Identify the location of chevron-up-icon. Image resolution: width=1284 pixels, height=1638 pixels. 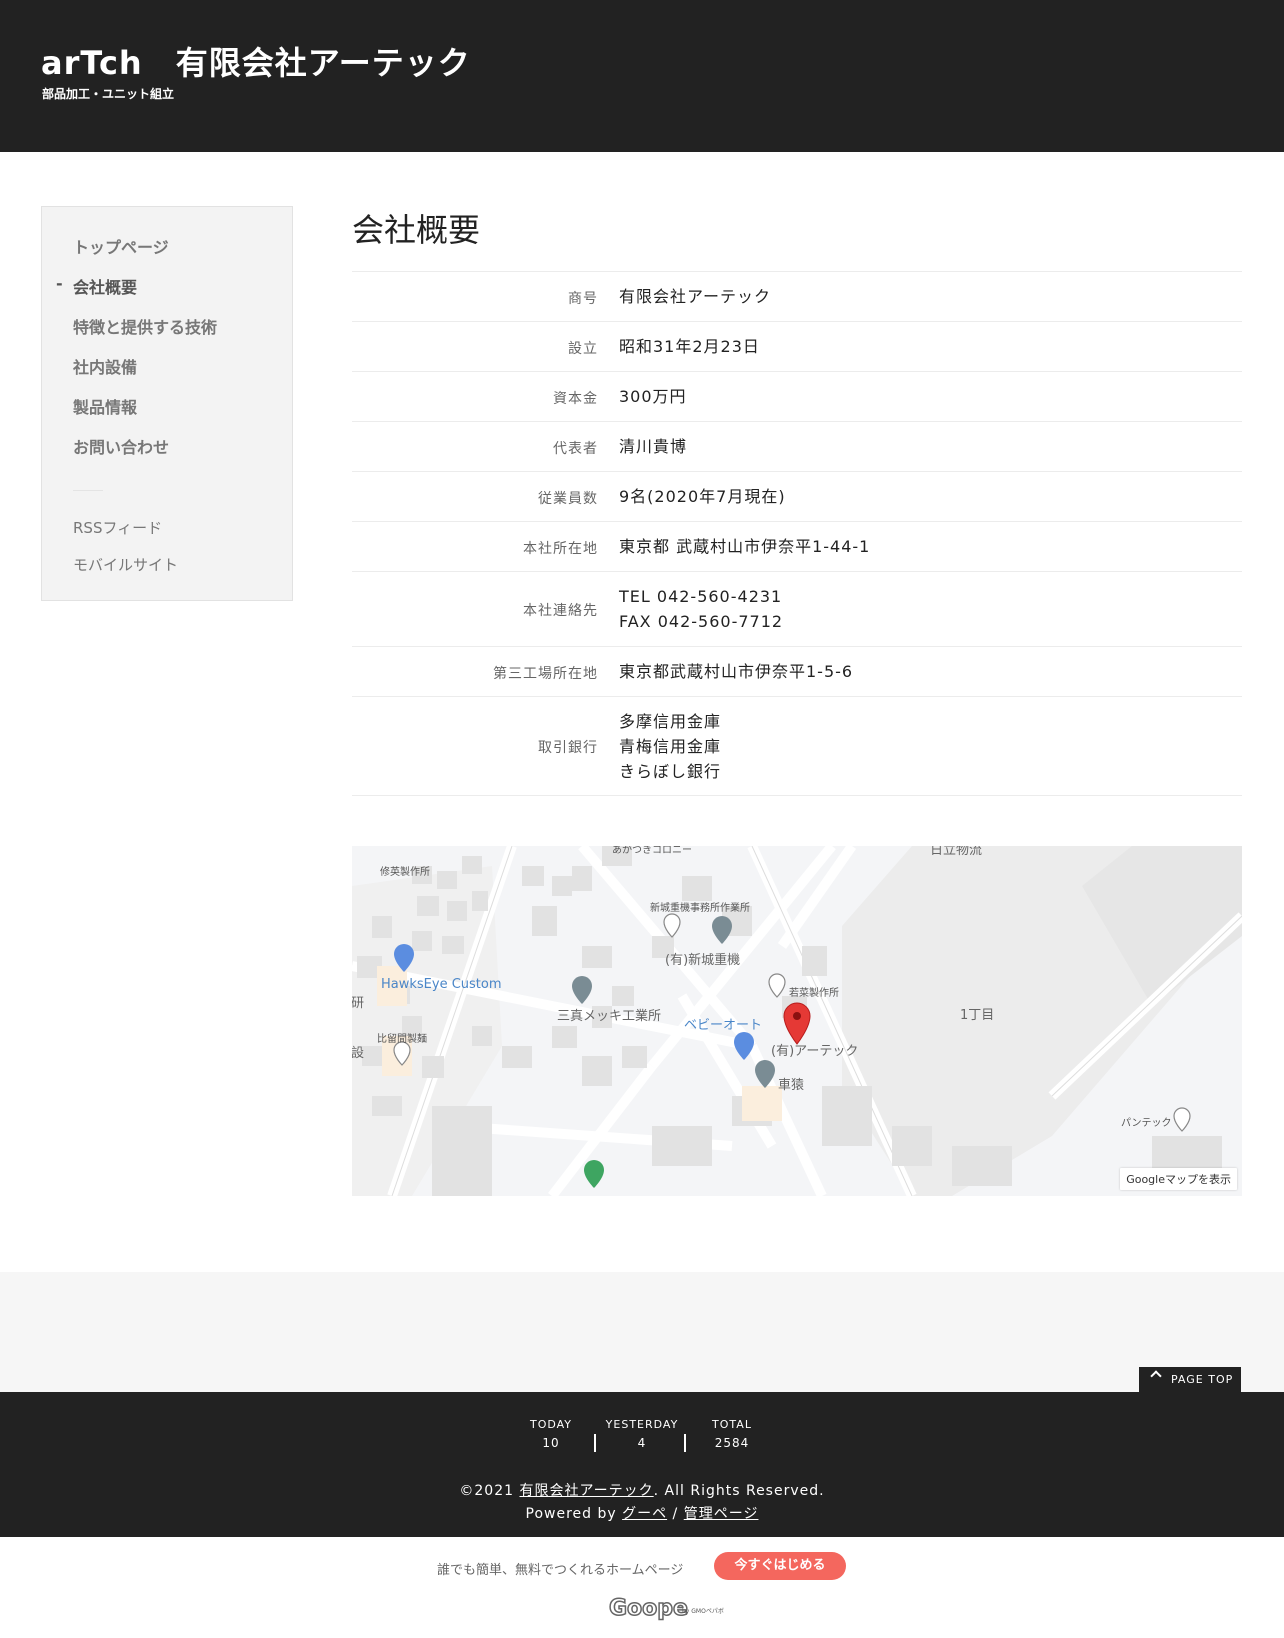
(1156, 1376).